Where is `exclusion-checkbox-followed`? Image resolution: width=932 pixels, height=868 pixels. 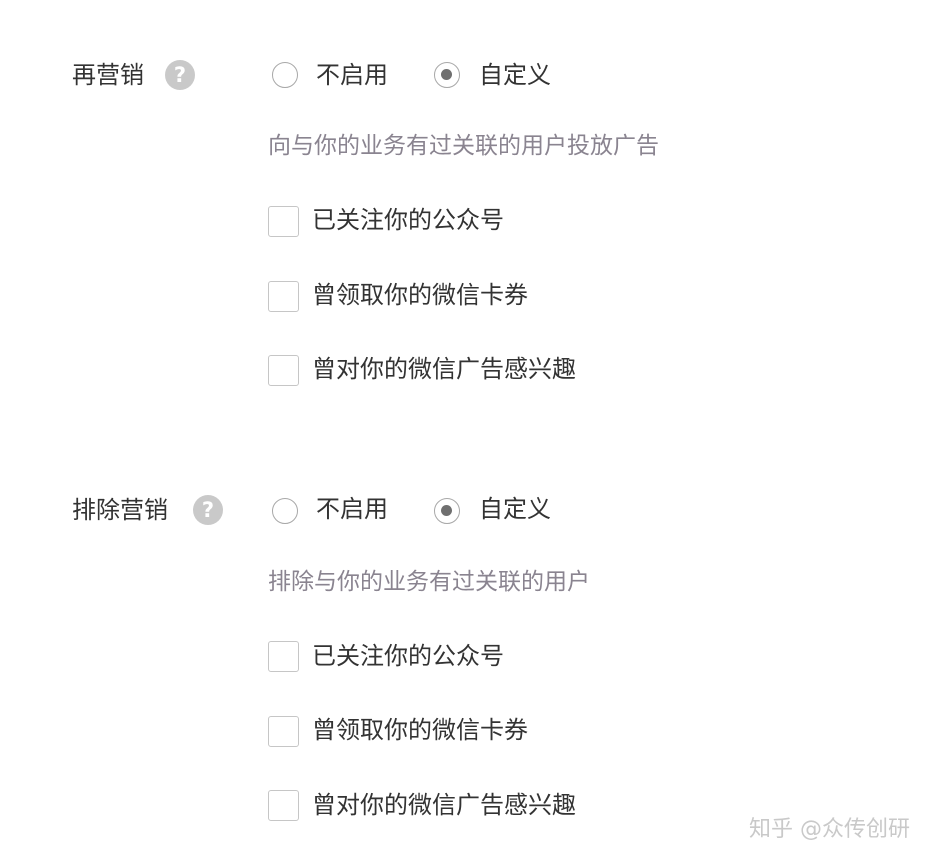 exclusion-checkbox-followed is located at coordinates (283, 656).